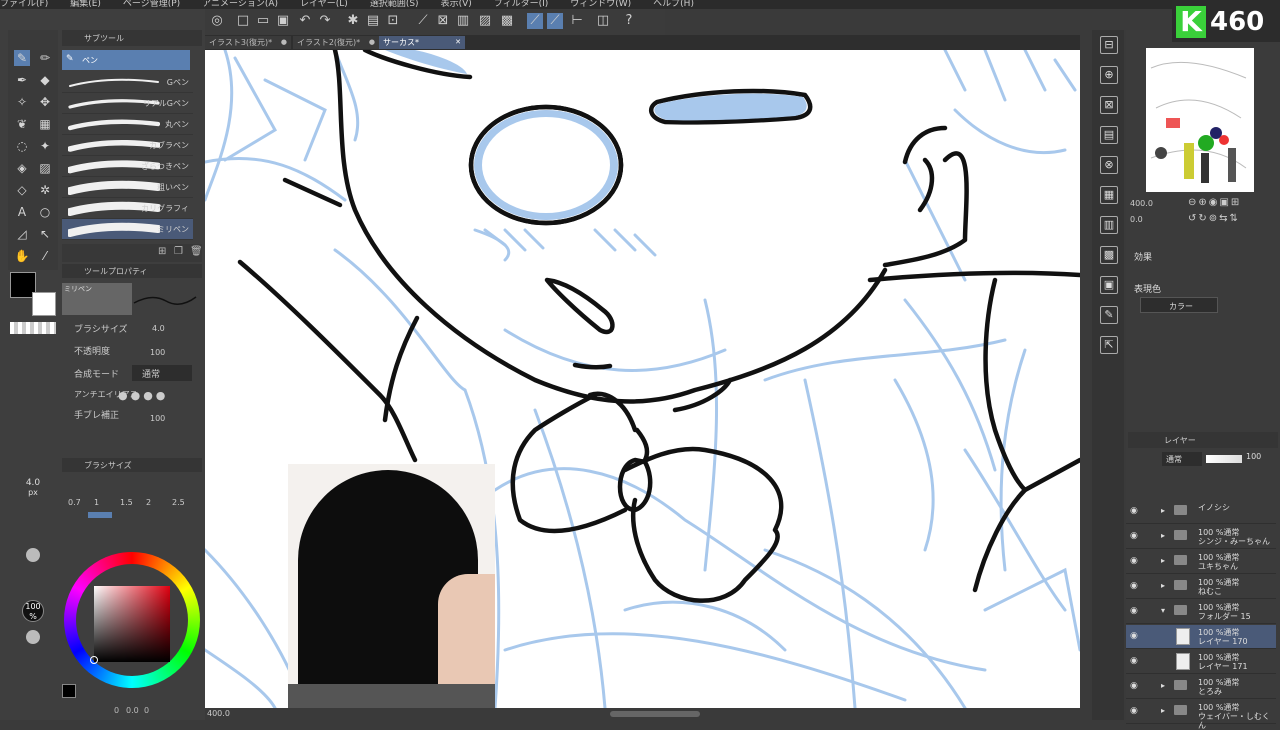 The image size is (1280, 730). What do you see at coordinates (1109, 195) in the screenshot?
I see `material-icon: ▦` at bounding box center [1109, 195].